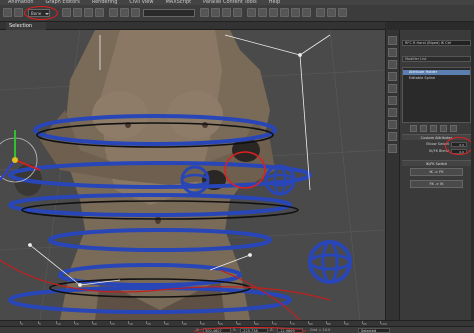  I want to click on schematic-view-icon, so click(295, 12).